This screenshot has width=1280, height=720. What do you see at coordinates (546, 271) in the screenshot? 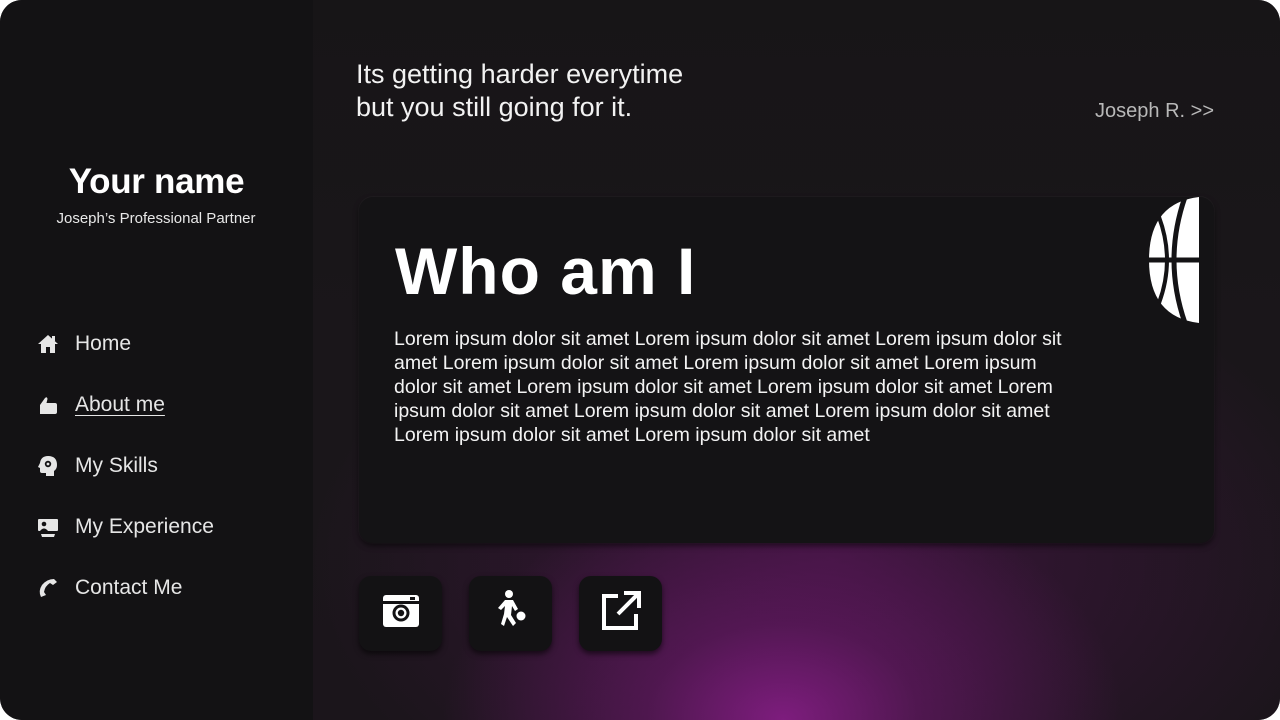
I see `card-title: Who am I` at bounding box center [546, 271].